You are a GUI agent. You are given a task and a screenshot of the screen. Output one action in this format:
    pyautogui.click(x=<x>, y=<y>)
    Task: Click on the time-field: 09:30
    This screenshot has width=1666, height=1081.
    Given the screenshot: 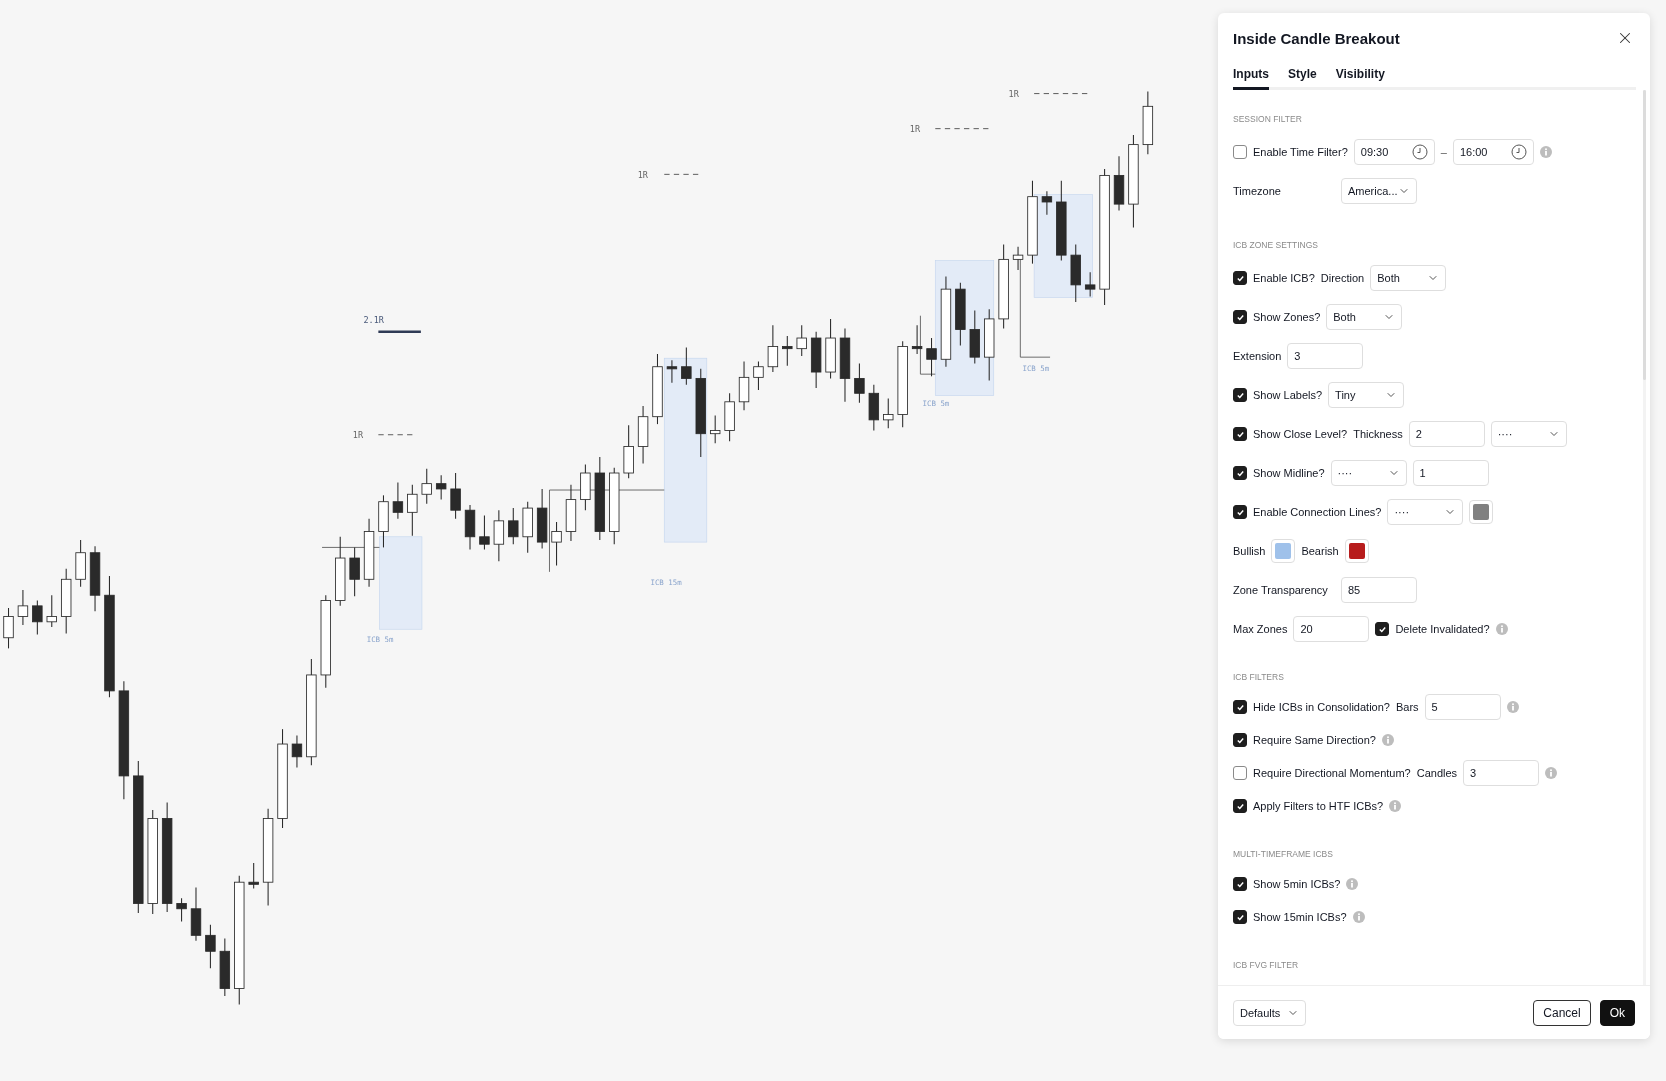 What is the action you would take?
    pyautogui.click(x=1394, y=152)
    